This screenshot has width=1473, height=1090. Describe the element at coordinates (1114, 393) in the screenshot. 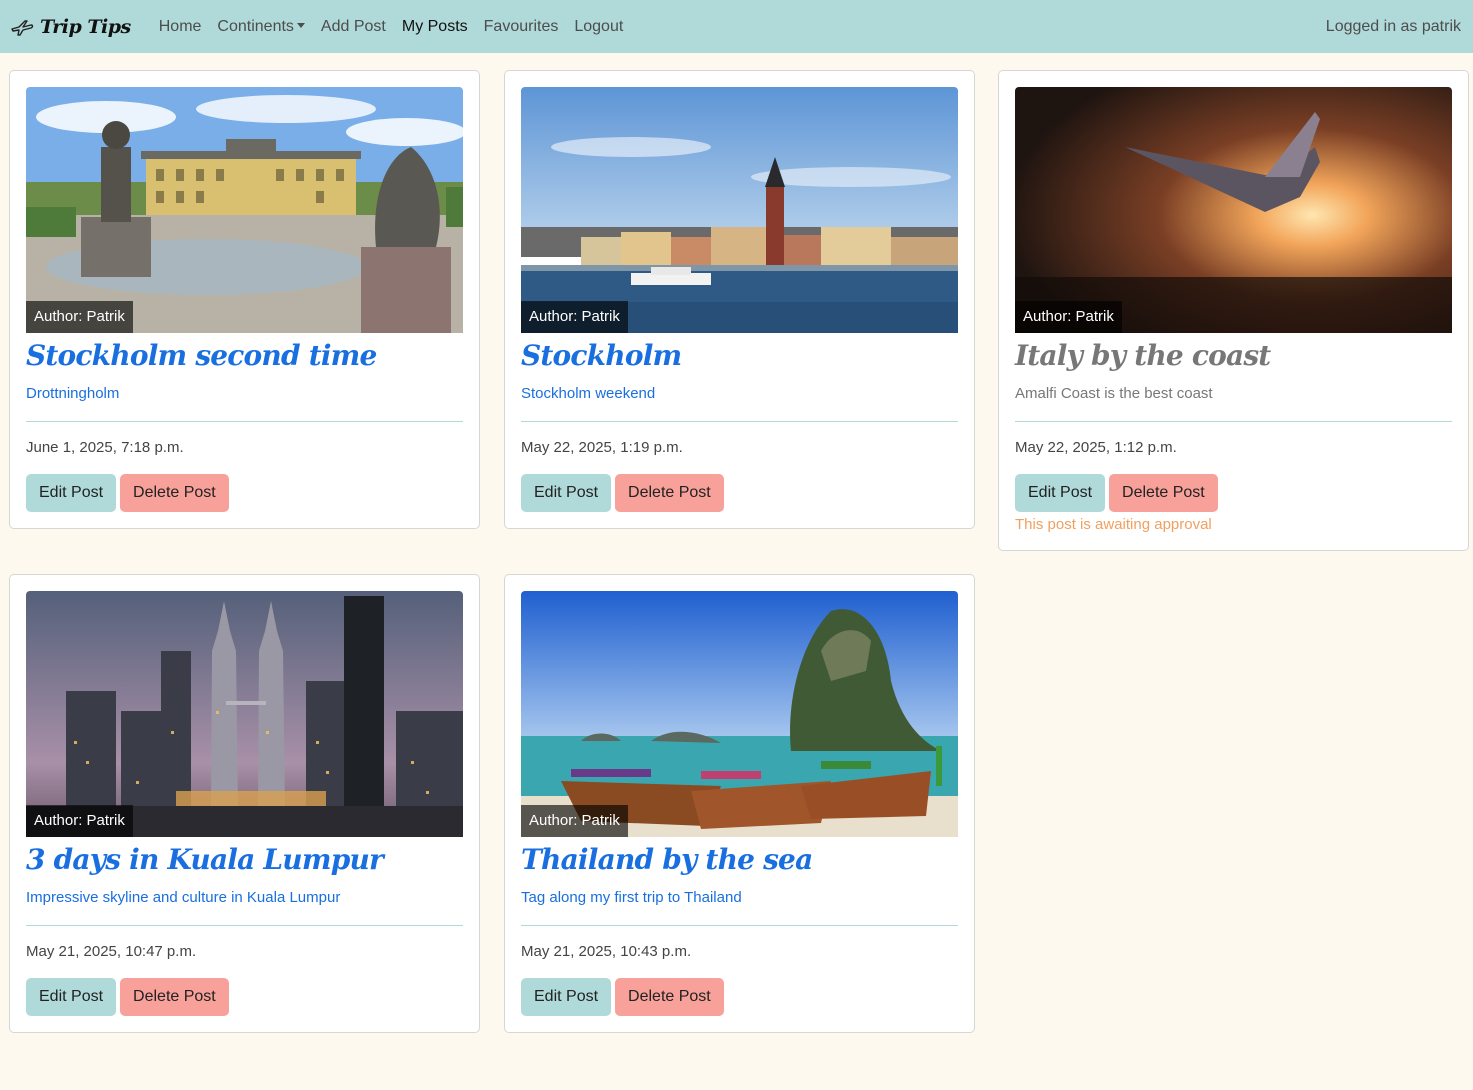

I see `post-excerpt: Amalfi Coast is the best coast` at that location.